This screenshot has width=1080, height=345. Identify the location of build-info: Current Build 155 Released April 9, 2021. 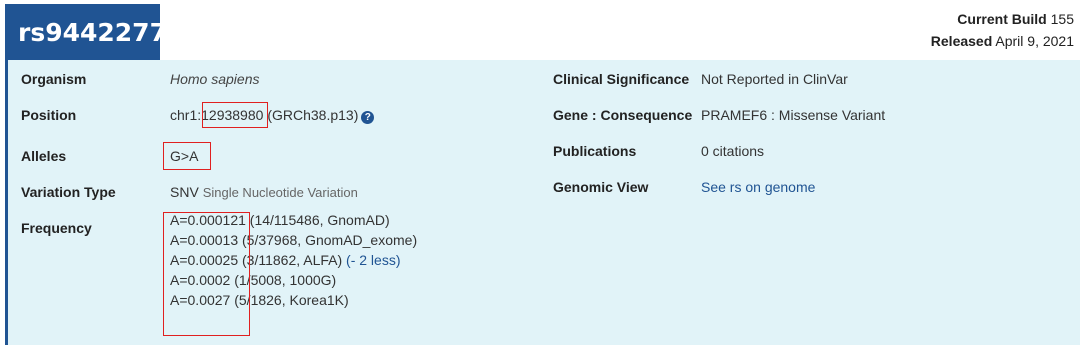
(1002, 30).